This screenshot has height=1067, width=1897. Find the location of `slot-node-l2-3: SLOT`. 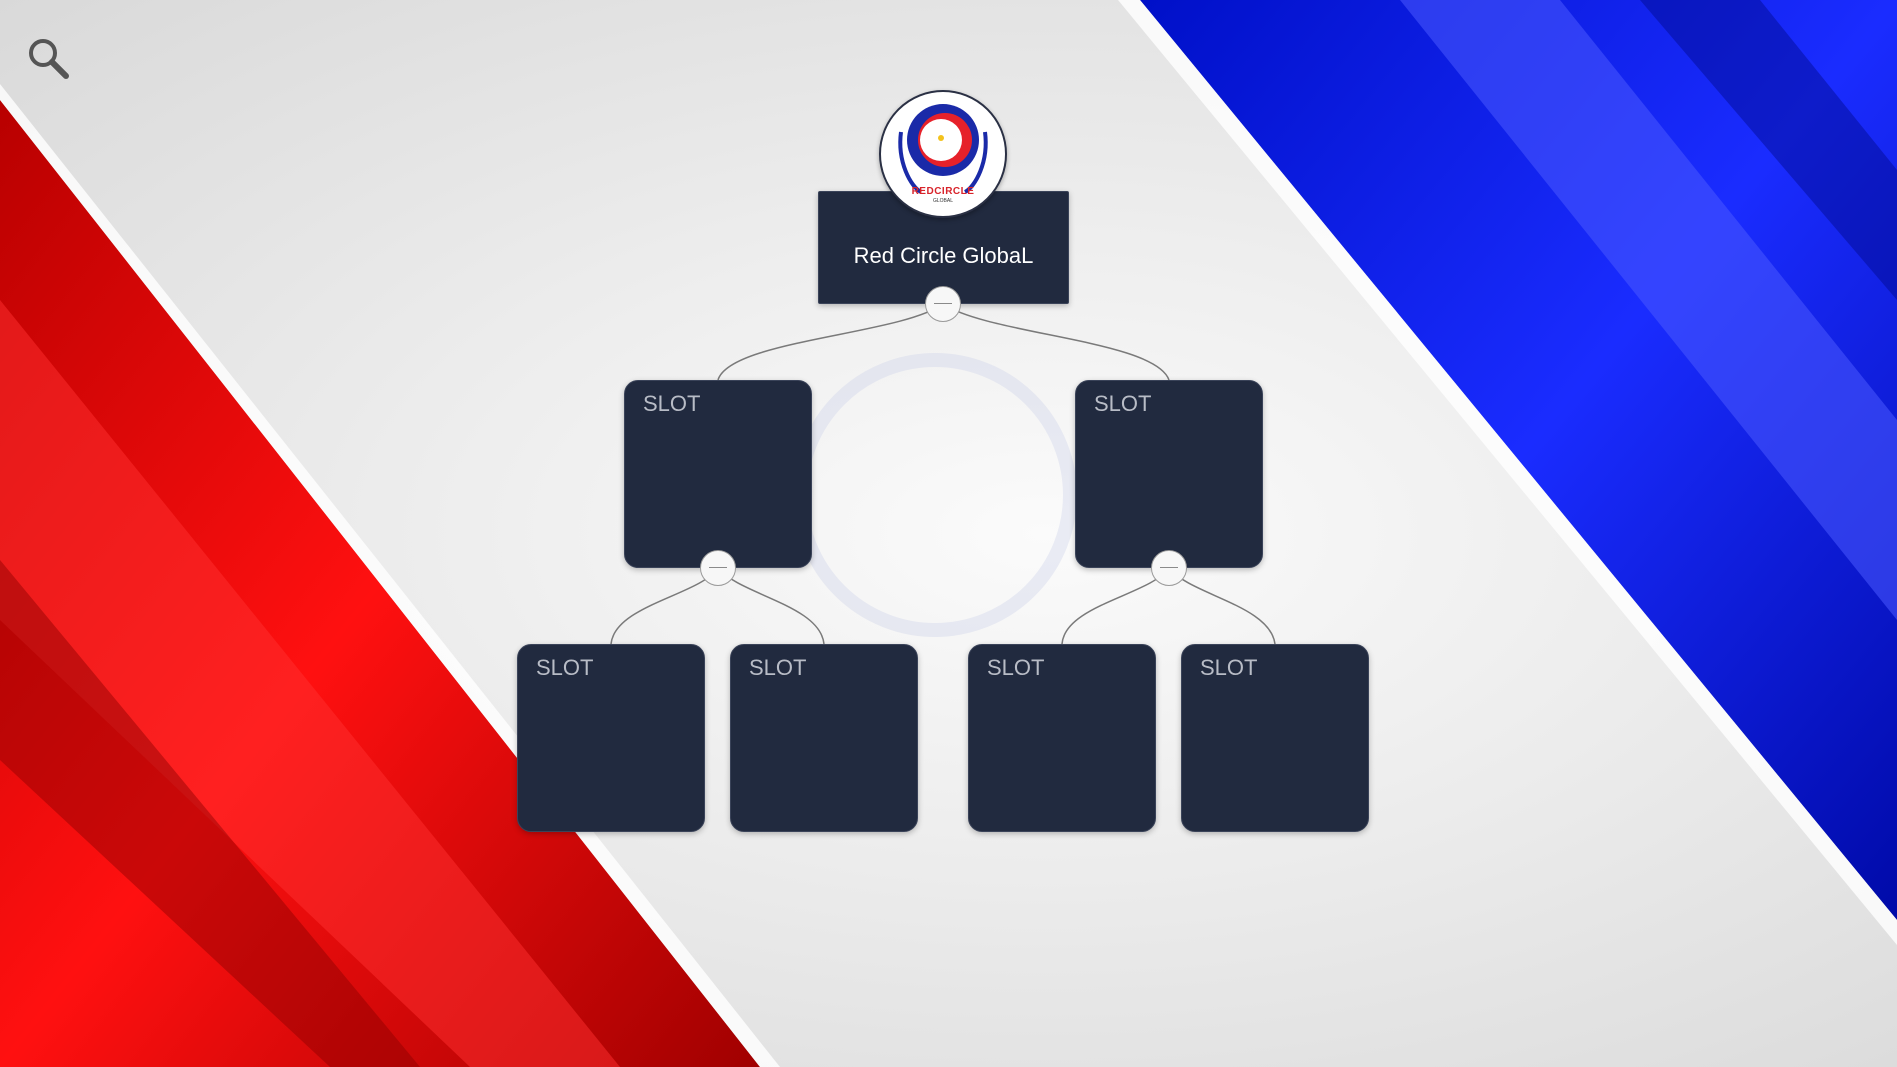

slot-node-l2-3: SLOT is located at coordinates (1062, 738).